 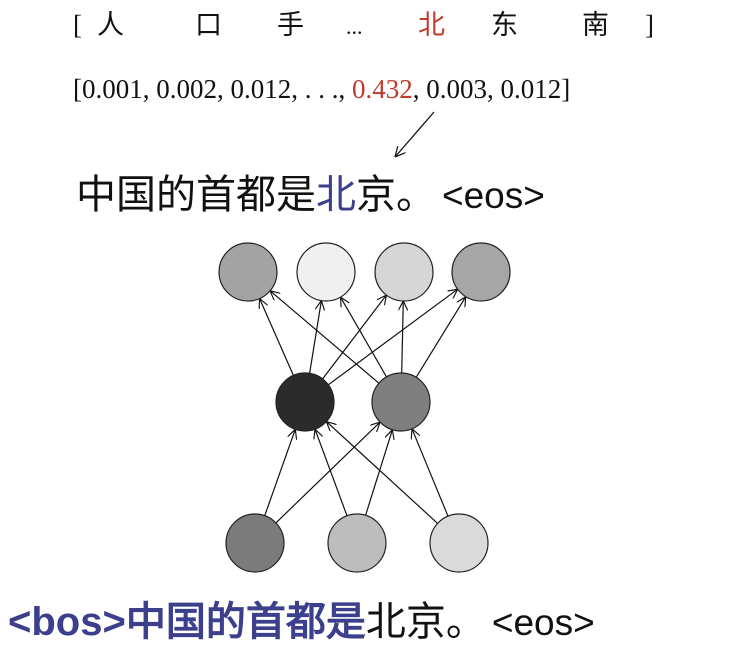 What do you see at coordinates (431, 25) in the screenshot?
I see `vocab-token-highlighted: 北` at bounding box center [431, 25].